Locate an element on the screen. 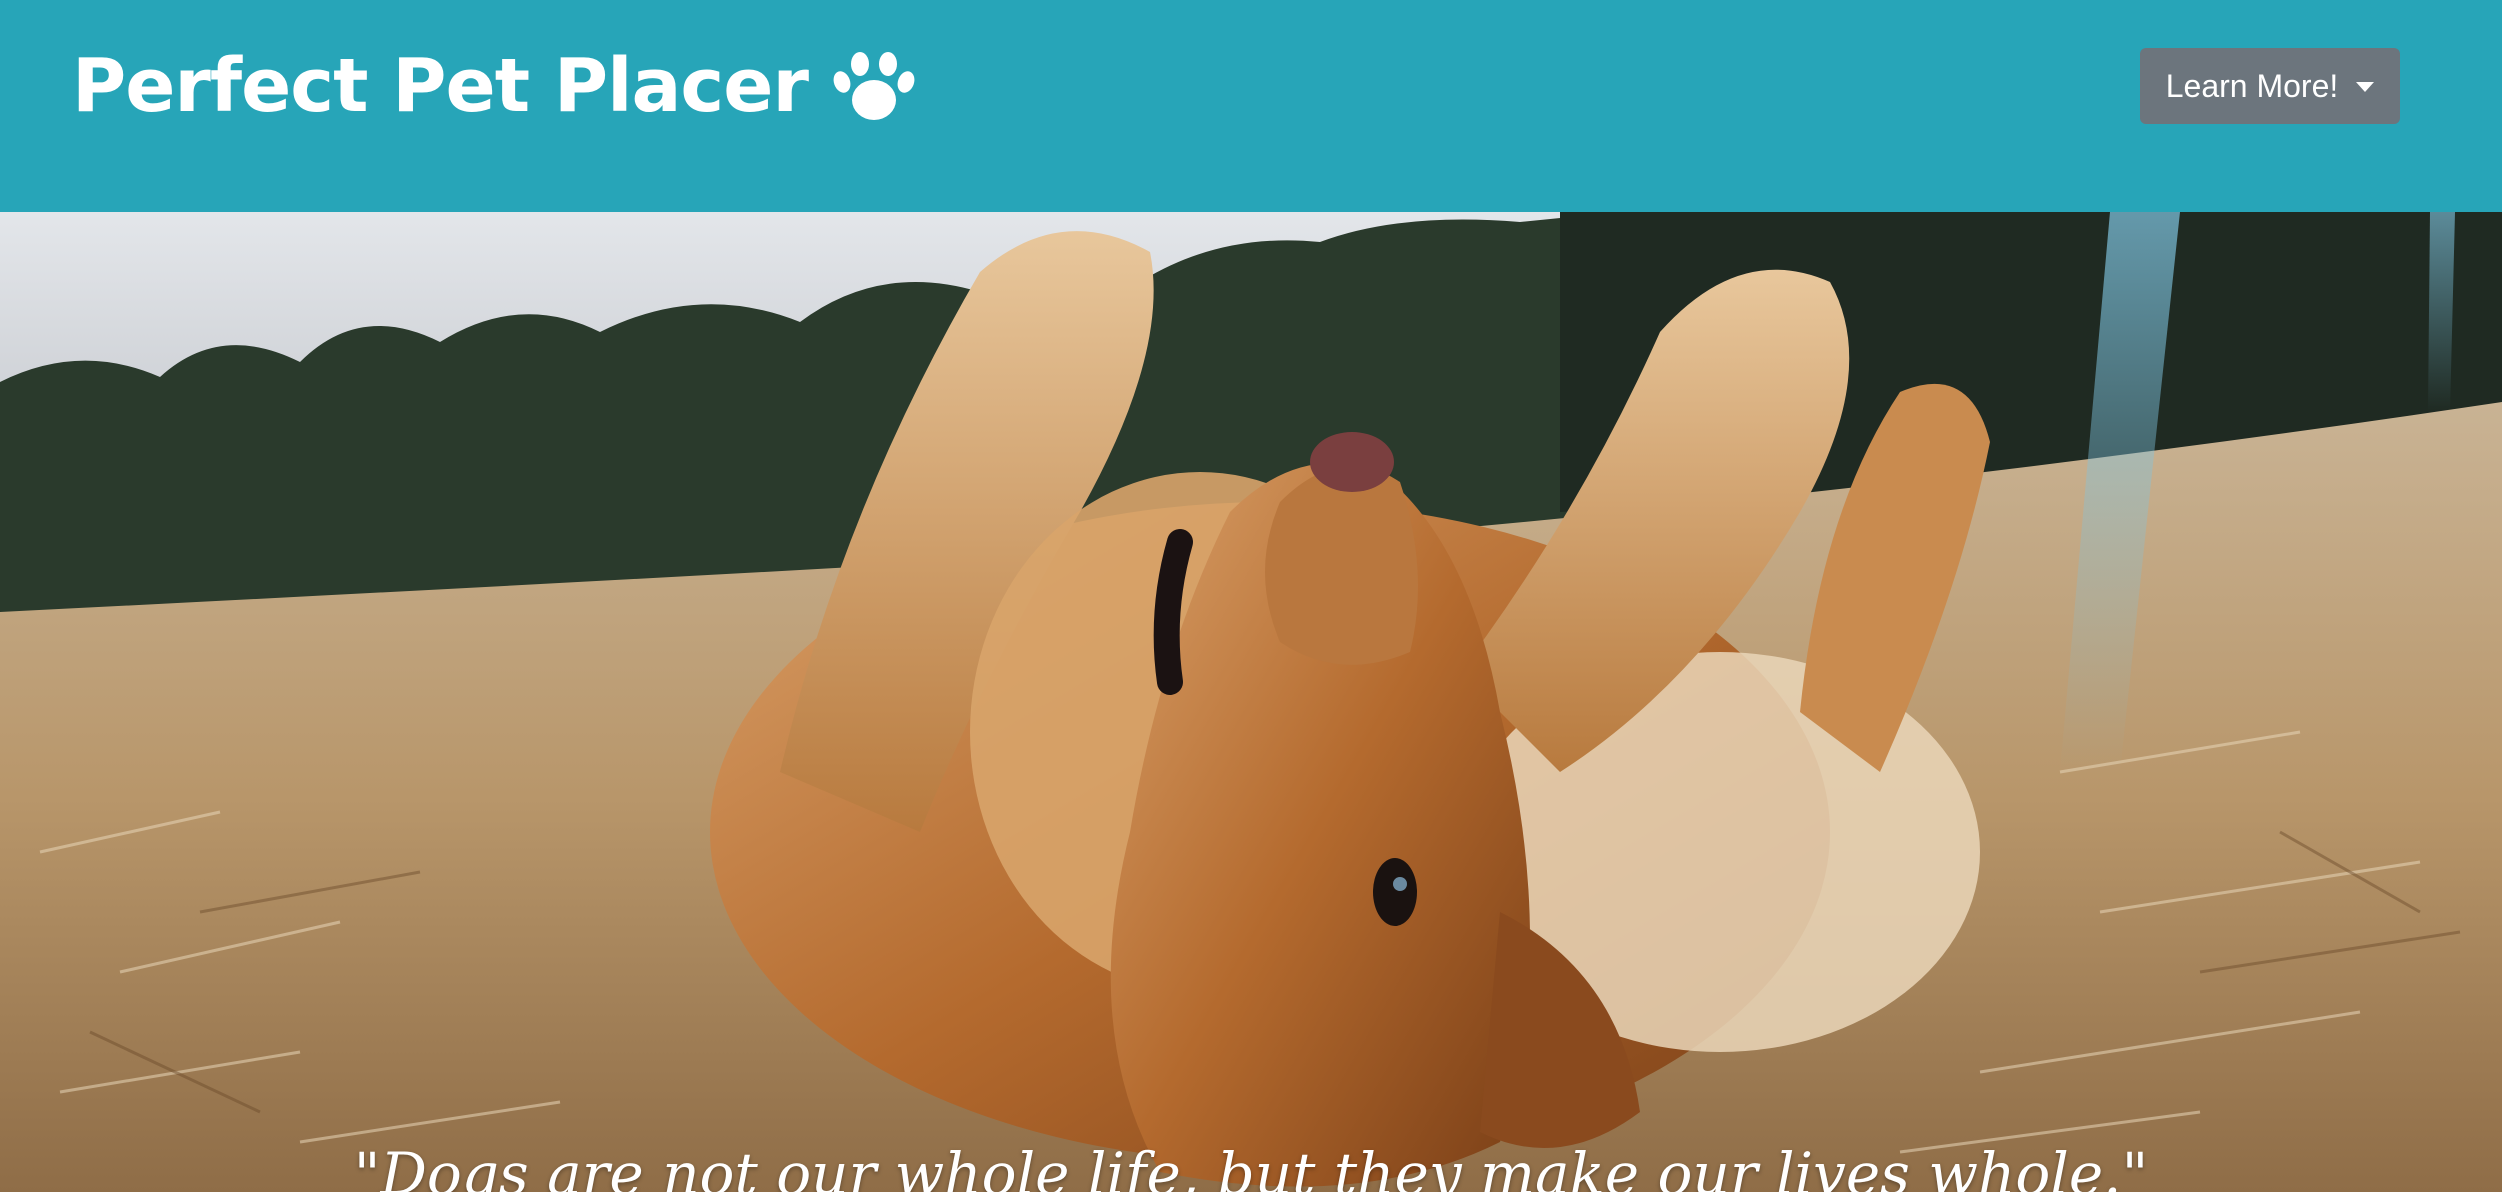 This screenshot has height=1192, width=2502. learn-more-label: Learn More! is located at coordinates (2252, 85).